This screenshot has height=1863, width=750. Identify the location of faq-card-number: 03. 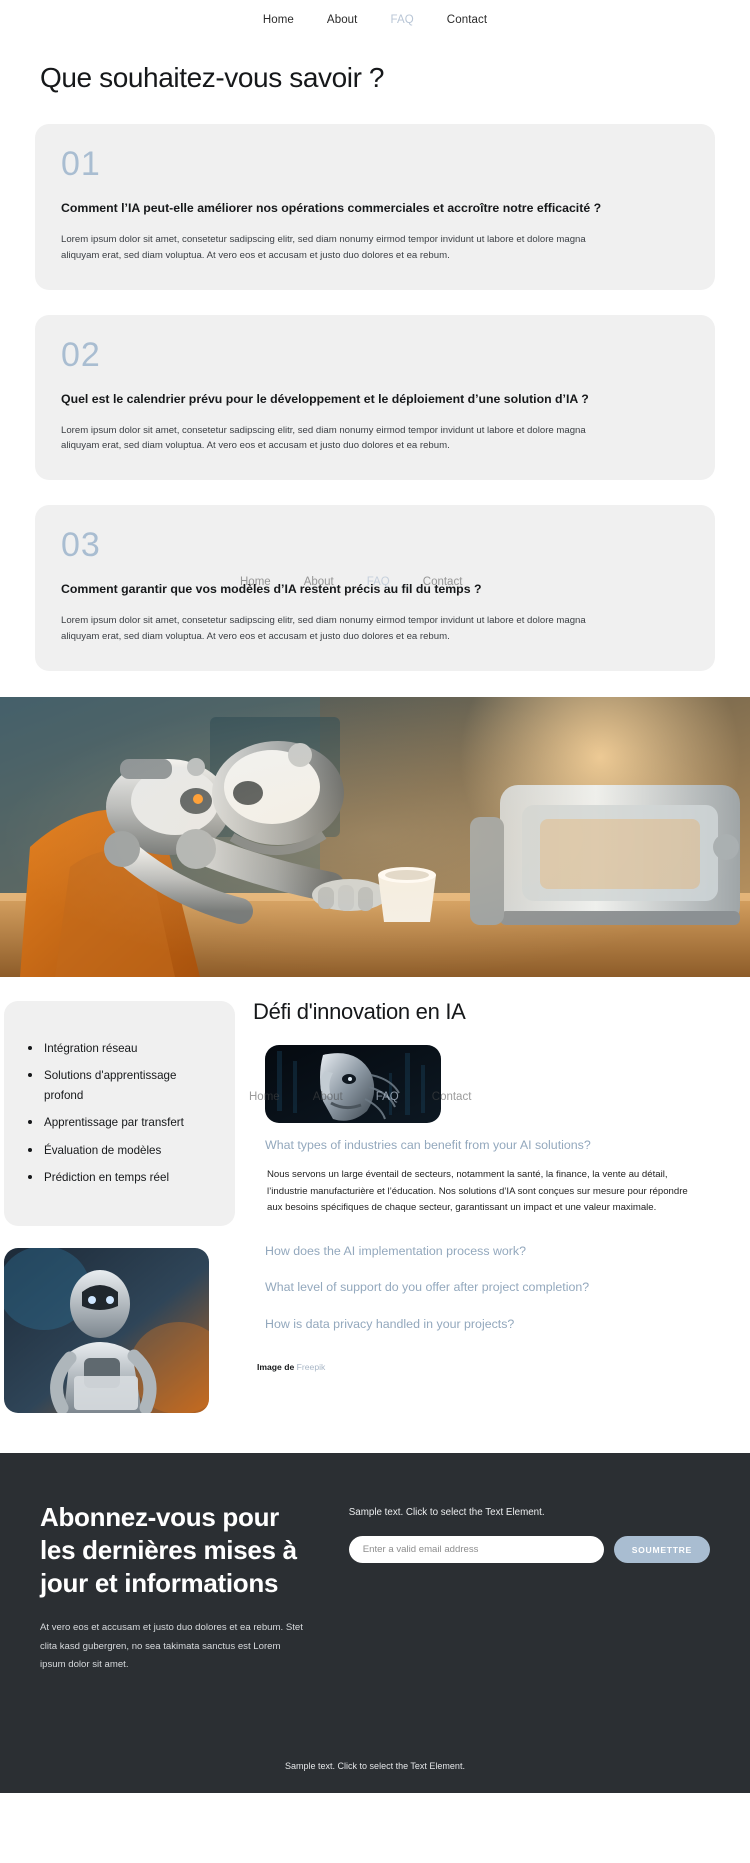
(81, 545).